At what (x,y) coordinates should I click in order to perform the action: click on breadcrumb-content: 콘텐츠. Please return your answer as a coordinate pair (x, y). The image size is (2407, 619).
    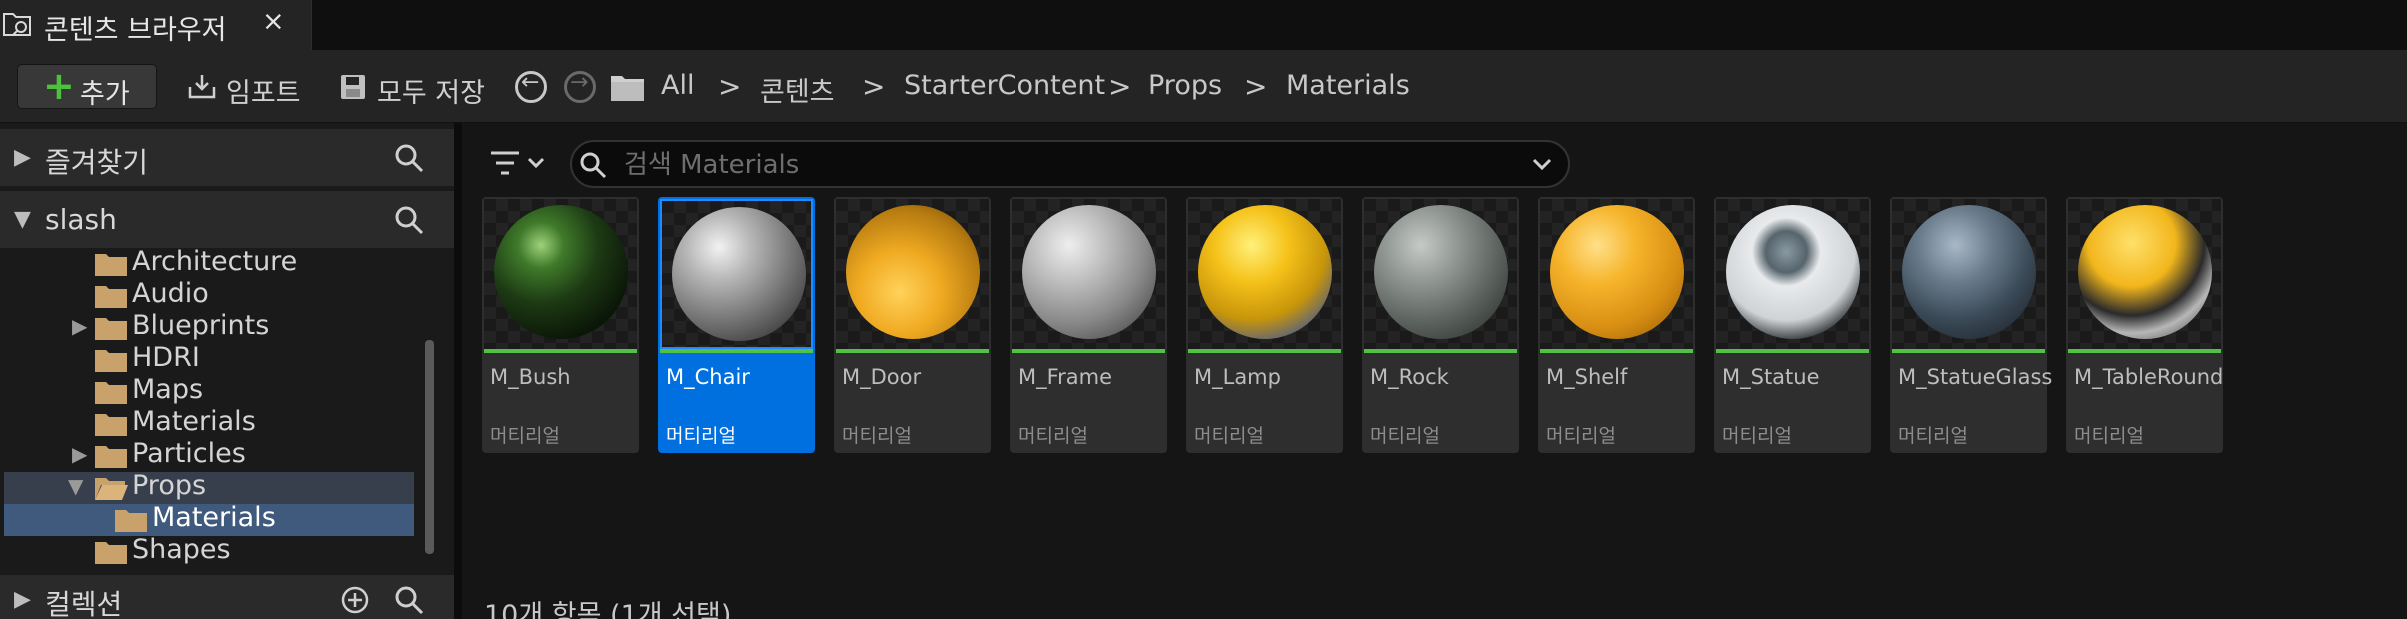
    Looking at the image, I should click on (797, 89).